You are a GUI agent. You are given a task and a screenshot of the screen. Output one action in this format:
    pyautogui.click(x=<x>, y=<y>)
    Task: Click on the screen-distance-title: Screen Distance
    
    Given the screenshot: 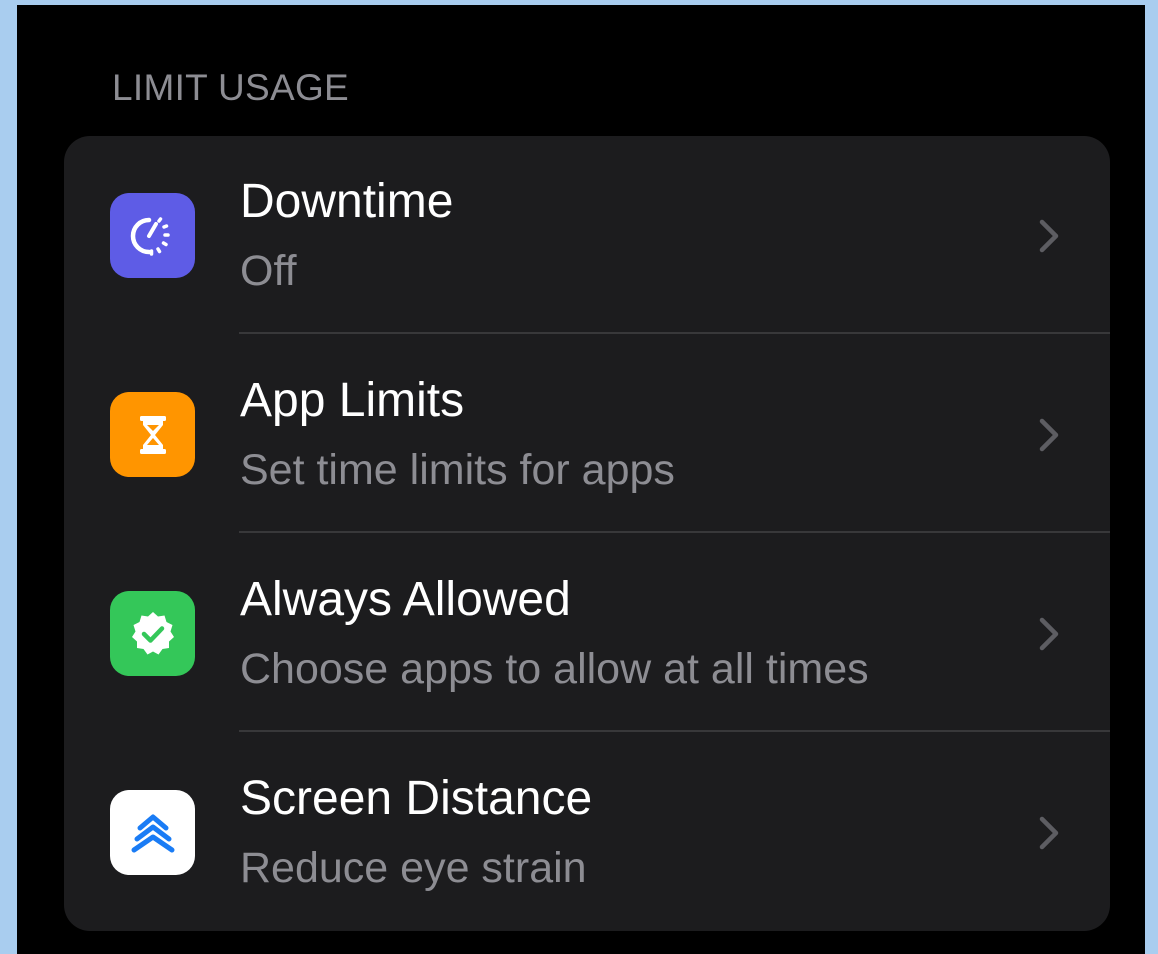 What is the action you would take?
    pyautogui.click(x=416, y=798)
    